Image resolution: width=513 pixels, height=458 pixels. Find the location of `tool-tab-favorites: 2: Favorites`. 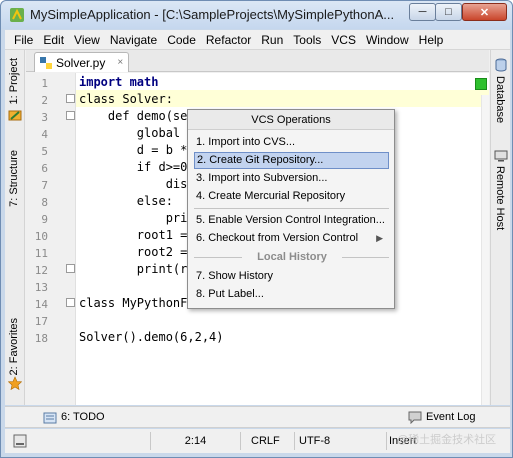

tool-tab-favorites: 2: Favorites is located at coordinates (14, 346).